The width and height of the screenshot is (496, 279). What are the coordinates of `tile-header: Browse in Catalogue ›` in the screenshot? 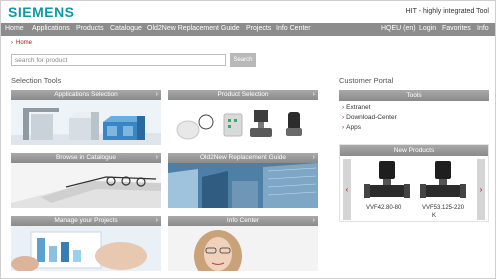 It's located at (86, 158).